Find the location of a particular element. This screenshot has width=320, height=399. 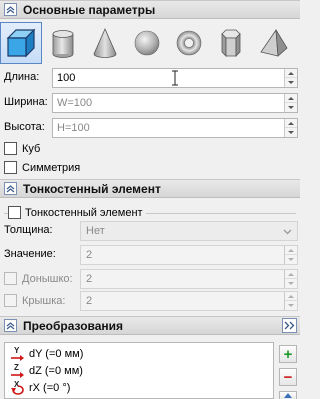

translate-z-icon: Z is located at coordinates (18, 371).